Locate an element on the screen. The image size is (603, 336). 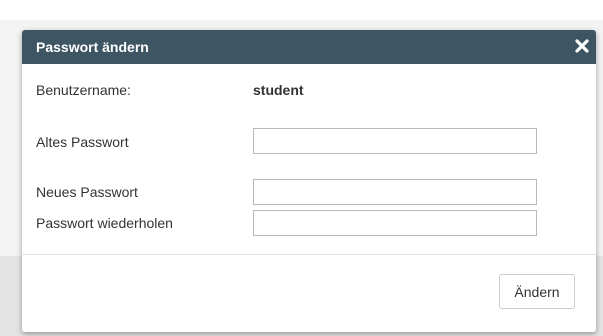
old-password-label: Altes Passwort is located at coordinates (82, 142).